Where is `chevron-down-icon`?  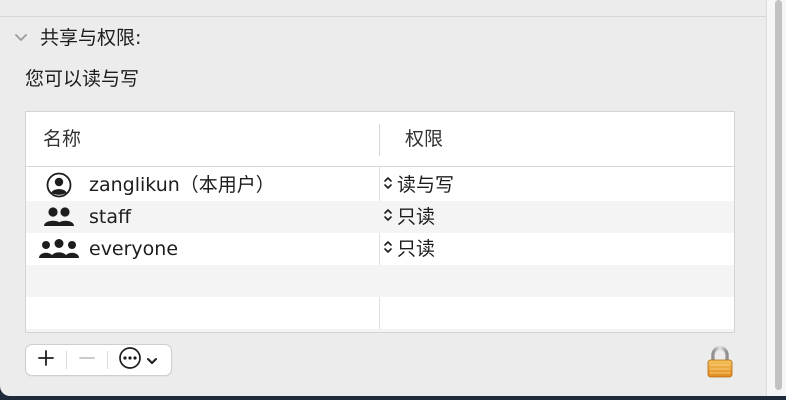
chevron-down-icon is located at coordinates (152, 360).